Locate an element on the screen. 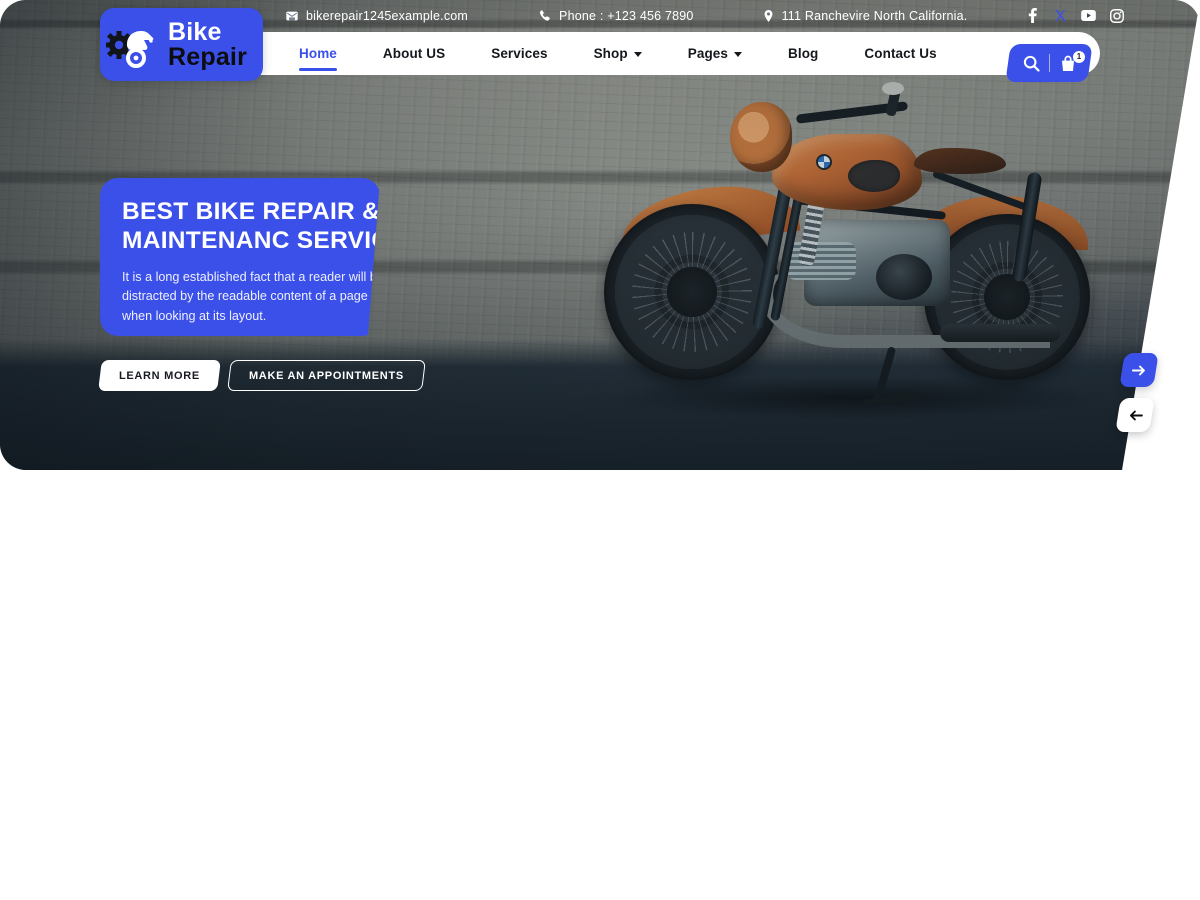 The width and height of the screenshot is (1200, 900). hero-prev-slide-button is located at coordinates (1135, 415).